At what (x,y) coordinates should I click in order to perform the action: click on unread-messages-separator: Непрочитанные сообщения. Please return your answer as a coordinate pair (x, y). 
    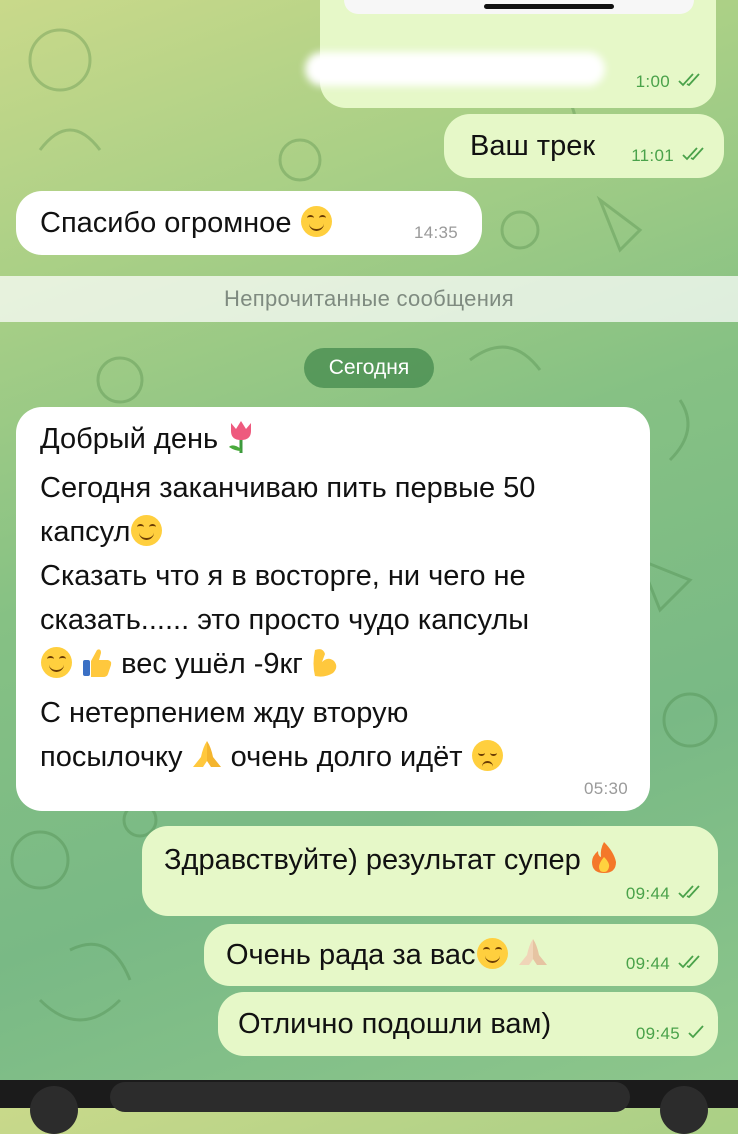
    Looking at the image, I should click on (369, 299).